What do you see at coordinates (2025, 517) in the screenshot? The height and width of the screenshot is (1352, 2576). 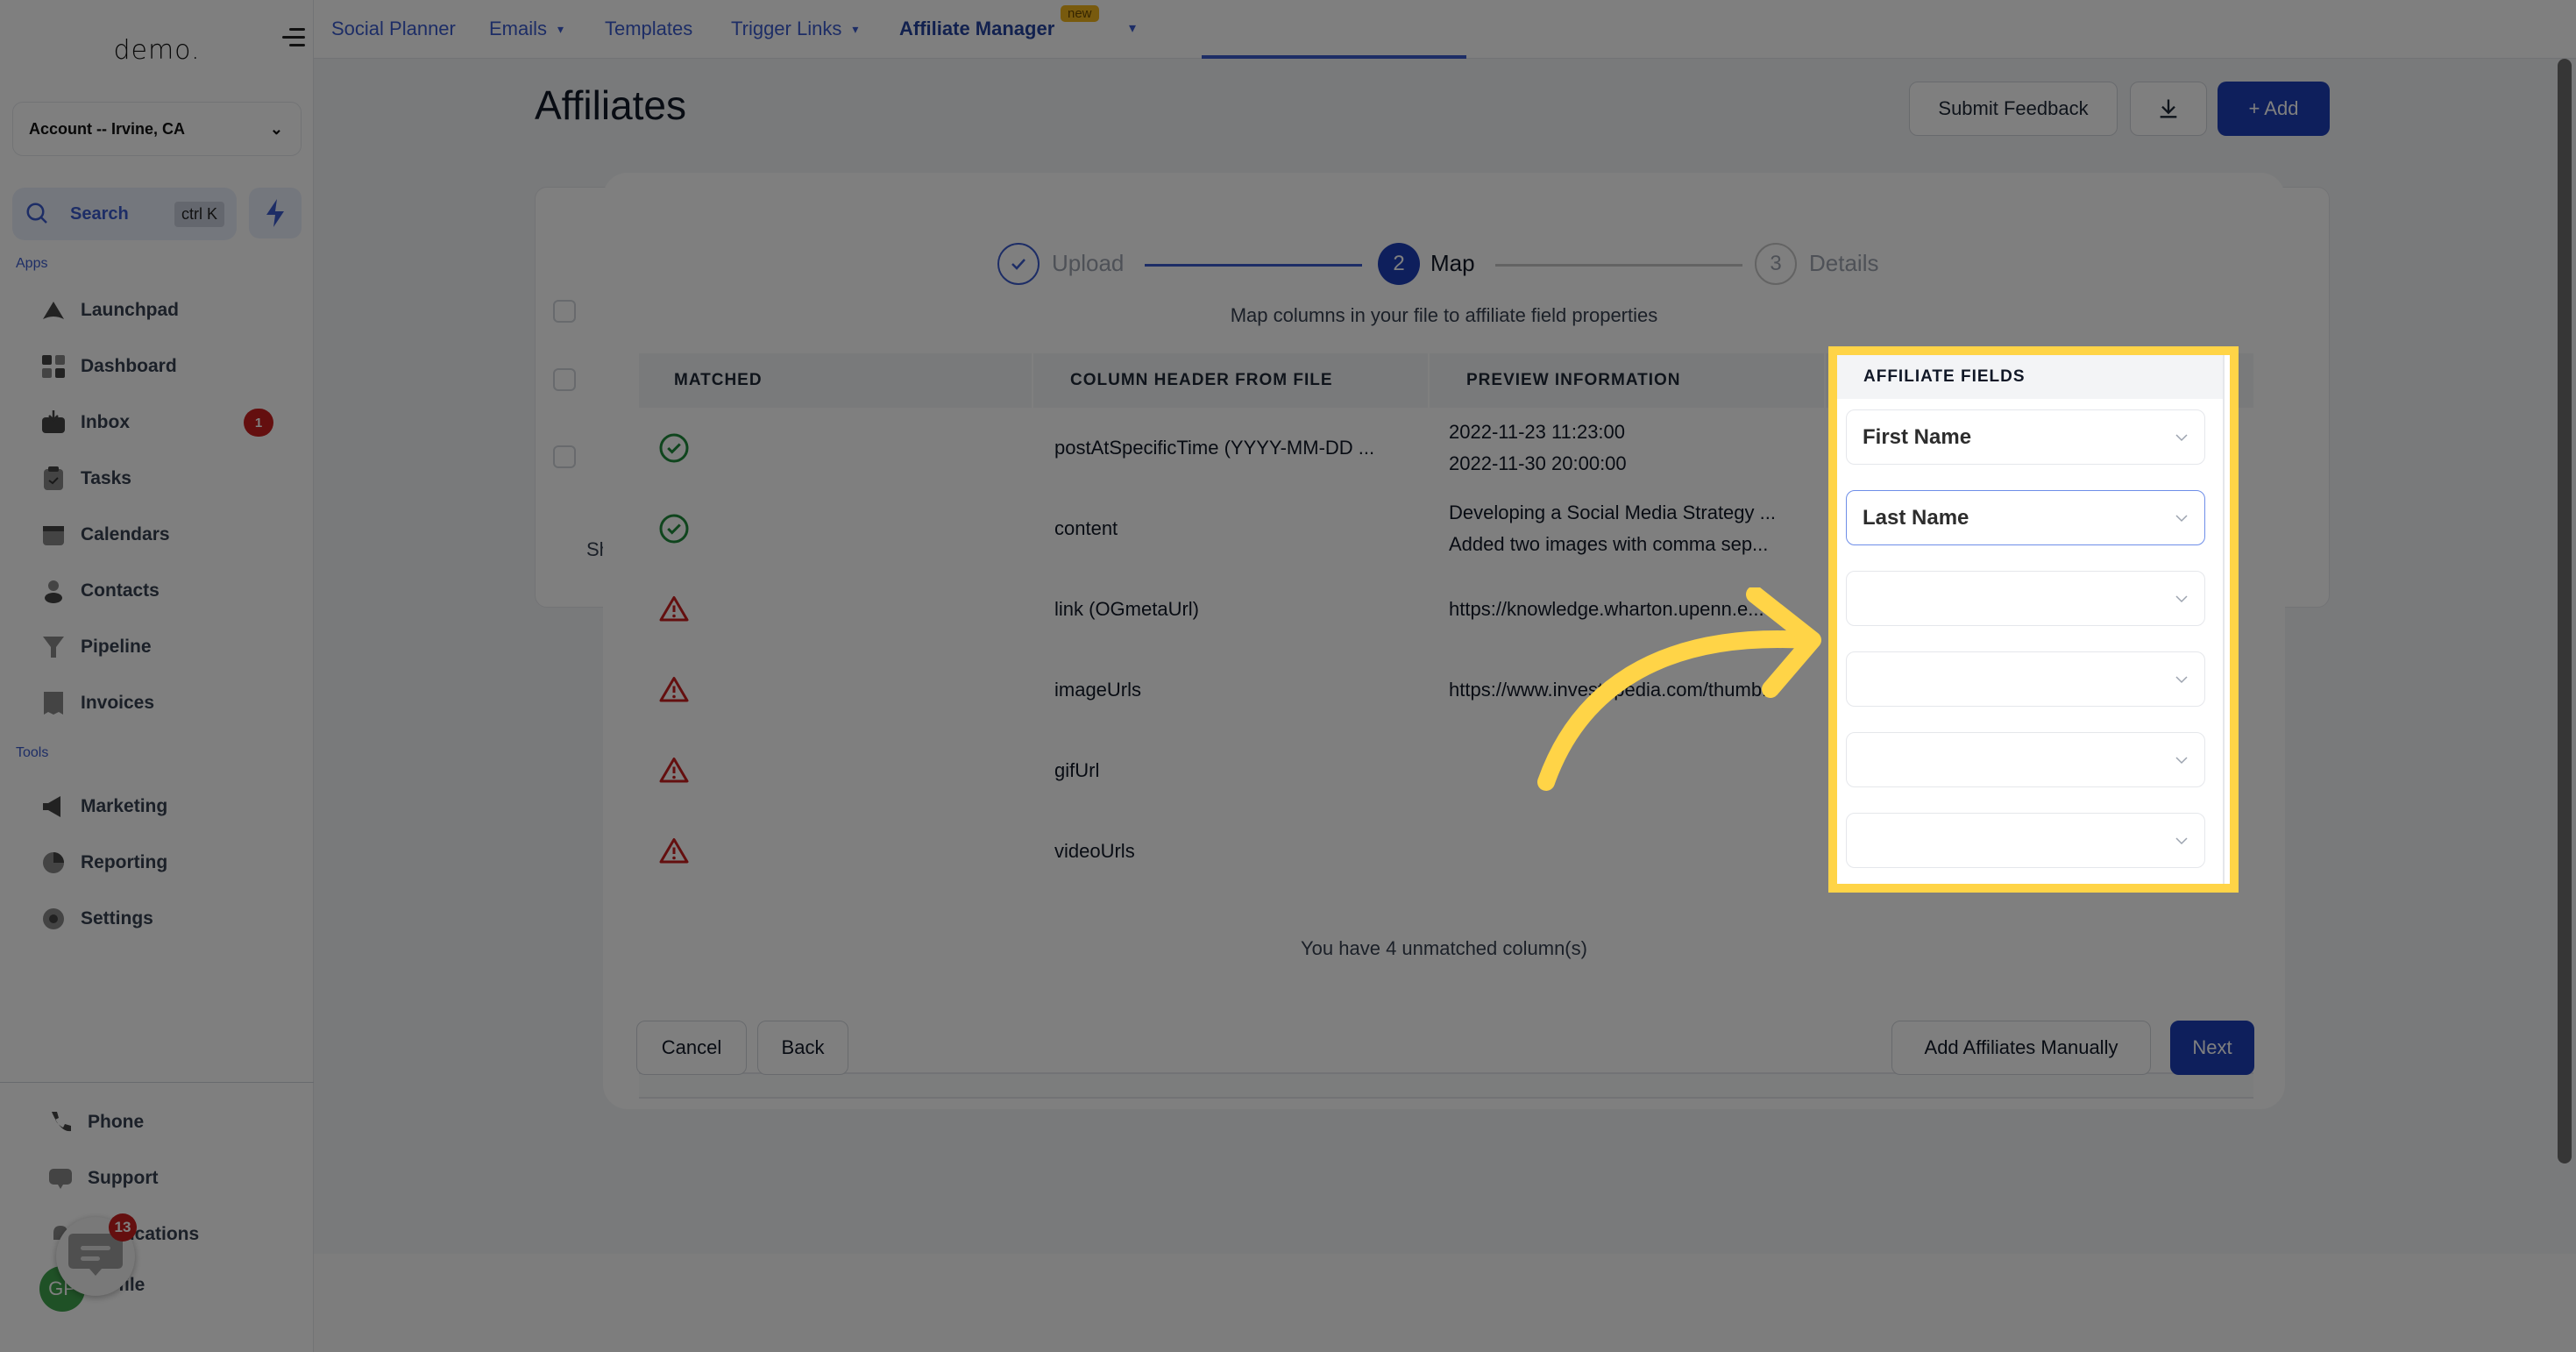 I see `affiliate-field-select: Last Name` at bounding box center [2025, 517].